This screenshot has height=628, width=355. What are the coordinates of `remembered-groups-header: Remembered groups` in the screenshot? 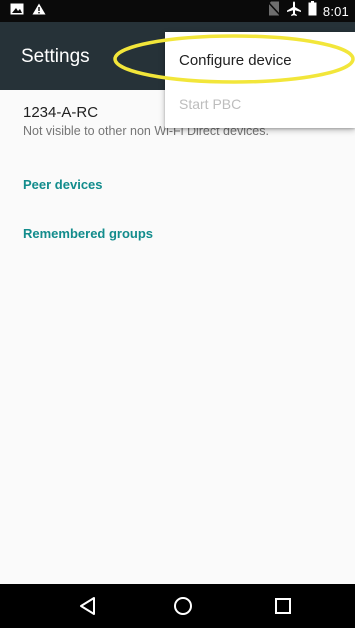 It's located at (88, 233).